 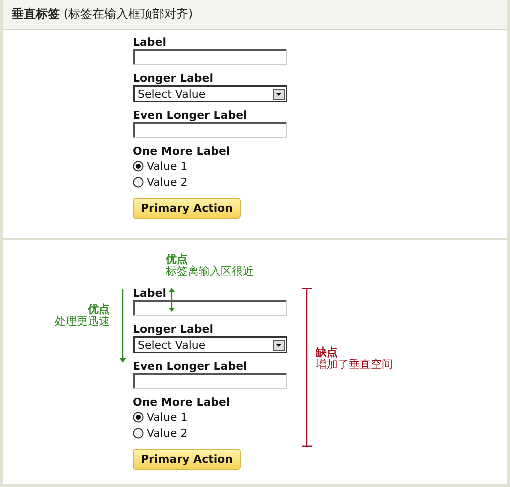 I want to click on annotation-text: 标签离输入区很近, so click(x=210, y=272).